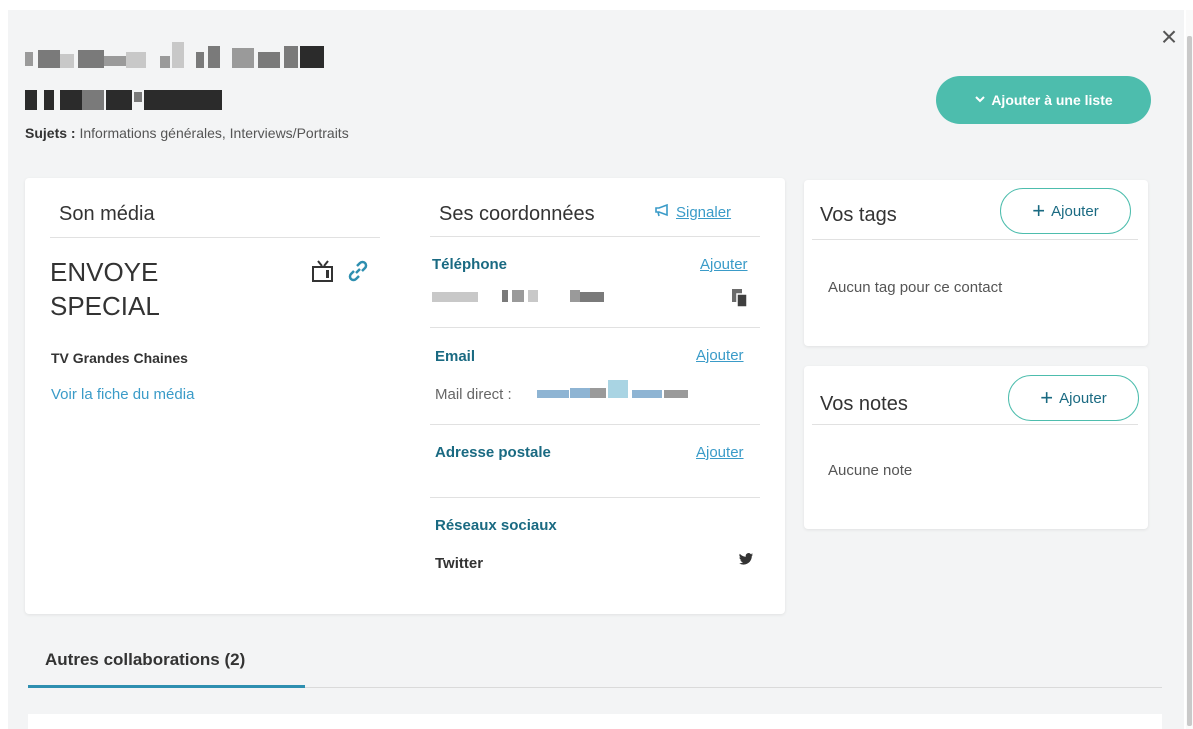 The height and width of the screenshot is (729, 1193). What do you see at coordinates (915, 287) in the screenshot?
I see `tags-empty-text: Aucun tag pour ce contact` at bounding box center [915, 287].